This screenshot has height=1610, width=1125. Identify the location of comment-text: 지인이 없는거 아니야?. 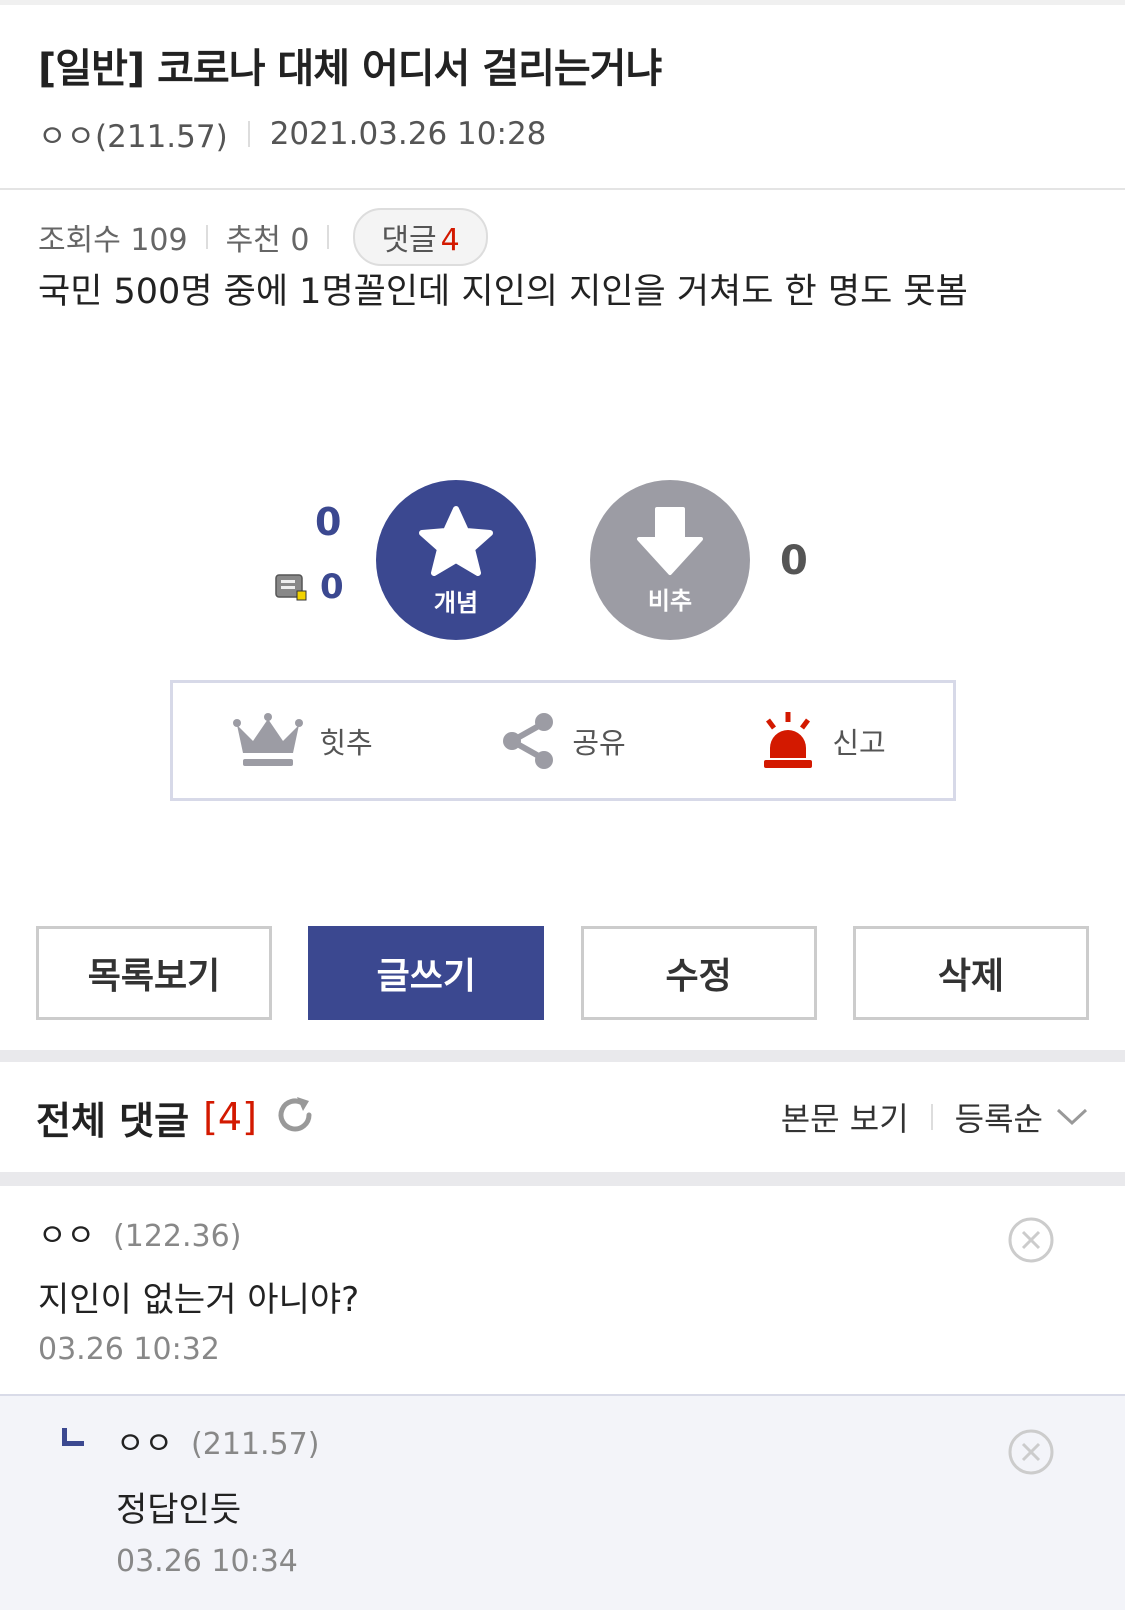
(199, 1300).